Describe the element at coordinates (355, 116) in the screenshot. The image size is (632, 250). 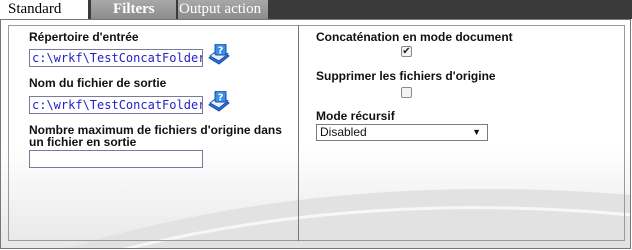
I see `recursive-mode-label: Mode récursif` at that location.